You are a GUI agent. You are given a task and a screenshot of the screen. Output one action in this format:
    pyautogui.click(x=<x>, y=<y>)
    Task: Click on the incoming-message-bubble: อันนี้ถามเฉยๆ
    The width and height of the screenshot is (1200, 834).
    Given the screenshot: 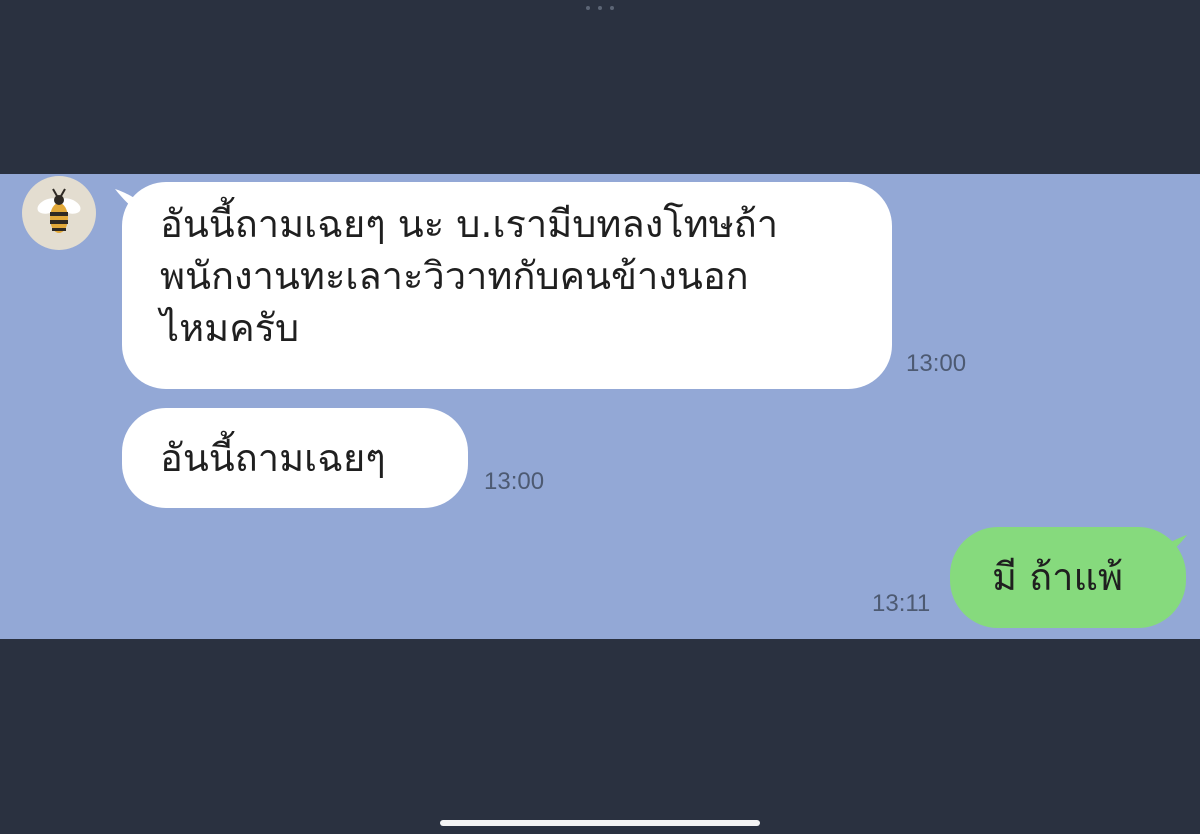 What is the action you would take?
    pyautogui.click(x=295, y=458)
    